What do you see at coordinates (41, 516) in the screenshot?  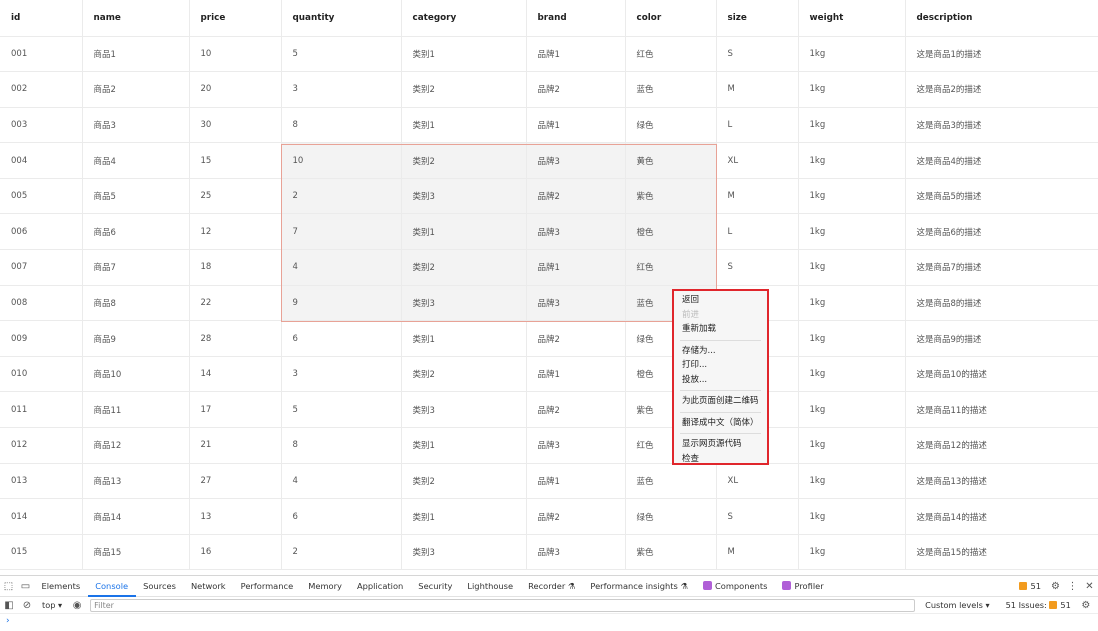 I see `table-cell-id: 014` at bounding box center [41, 516].